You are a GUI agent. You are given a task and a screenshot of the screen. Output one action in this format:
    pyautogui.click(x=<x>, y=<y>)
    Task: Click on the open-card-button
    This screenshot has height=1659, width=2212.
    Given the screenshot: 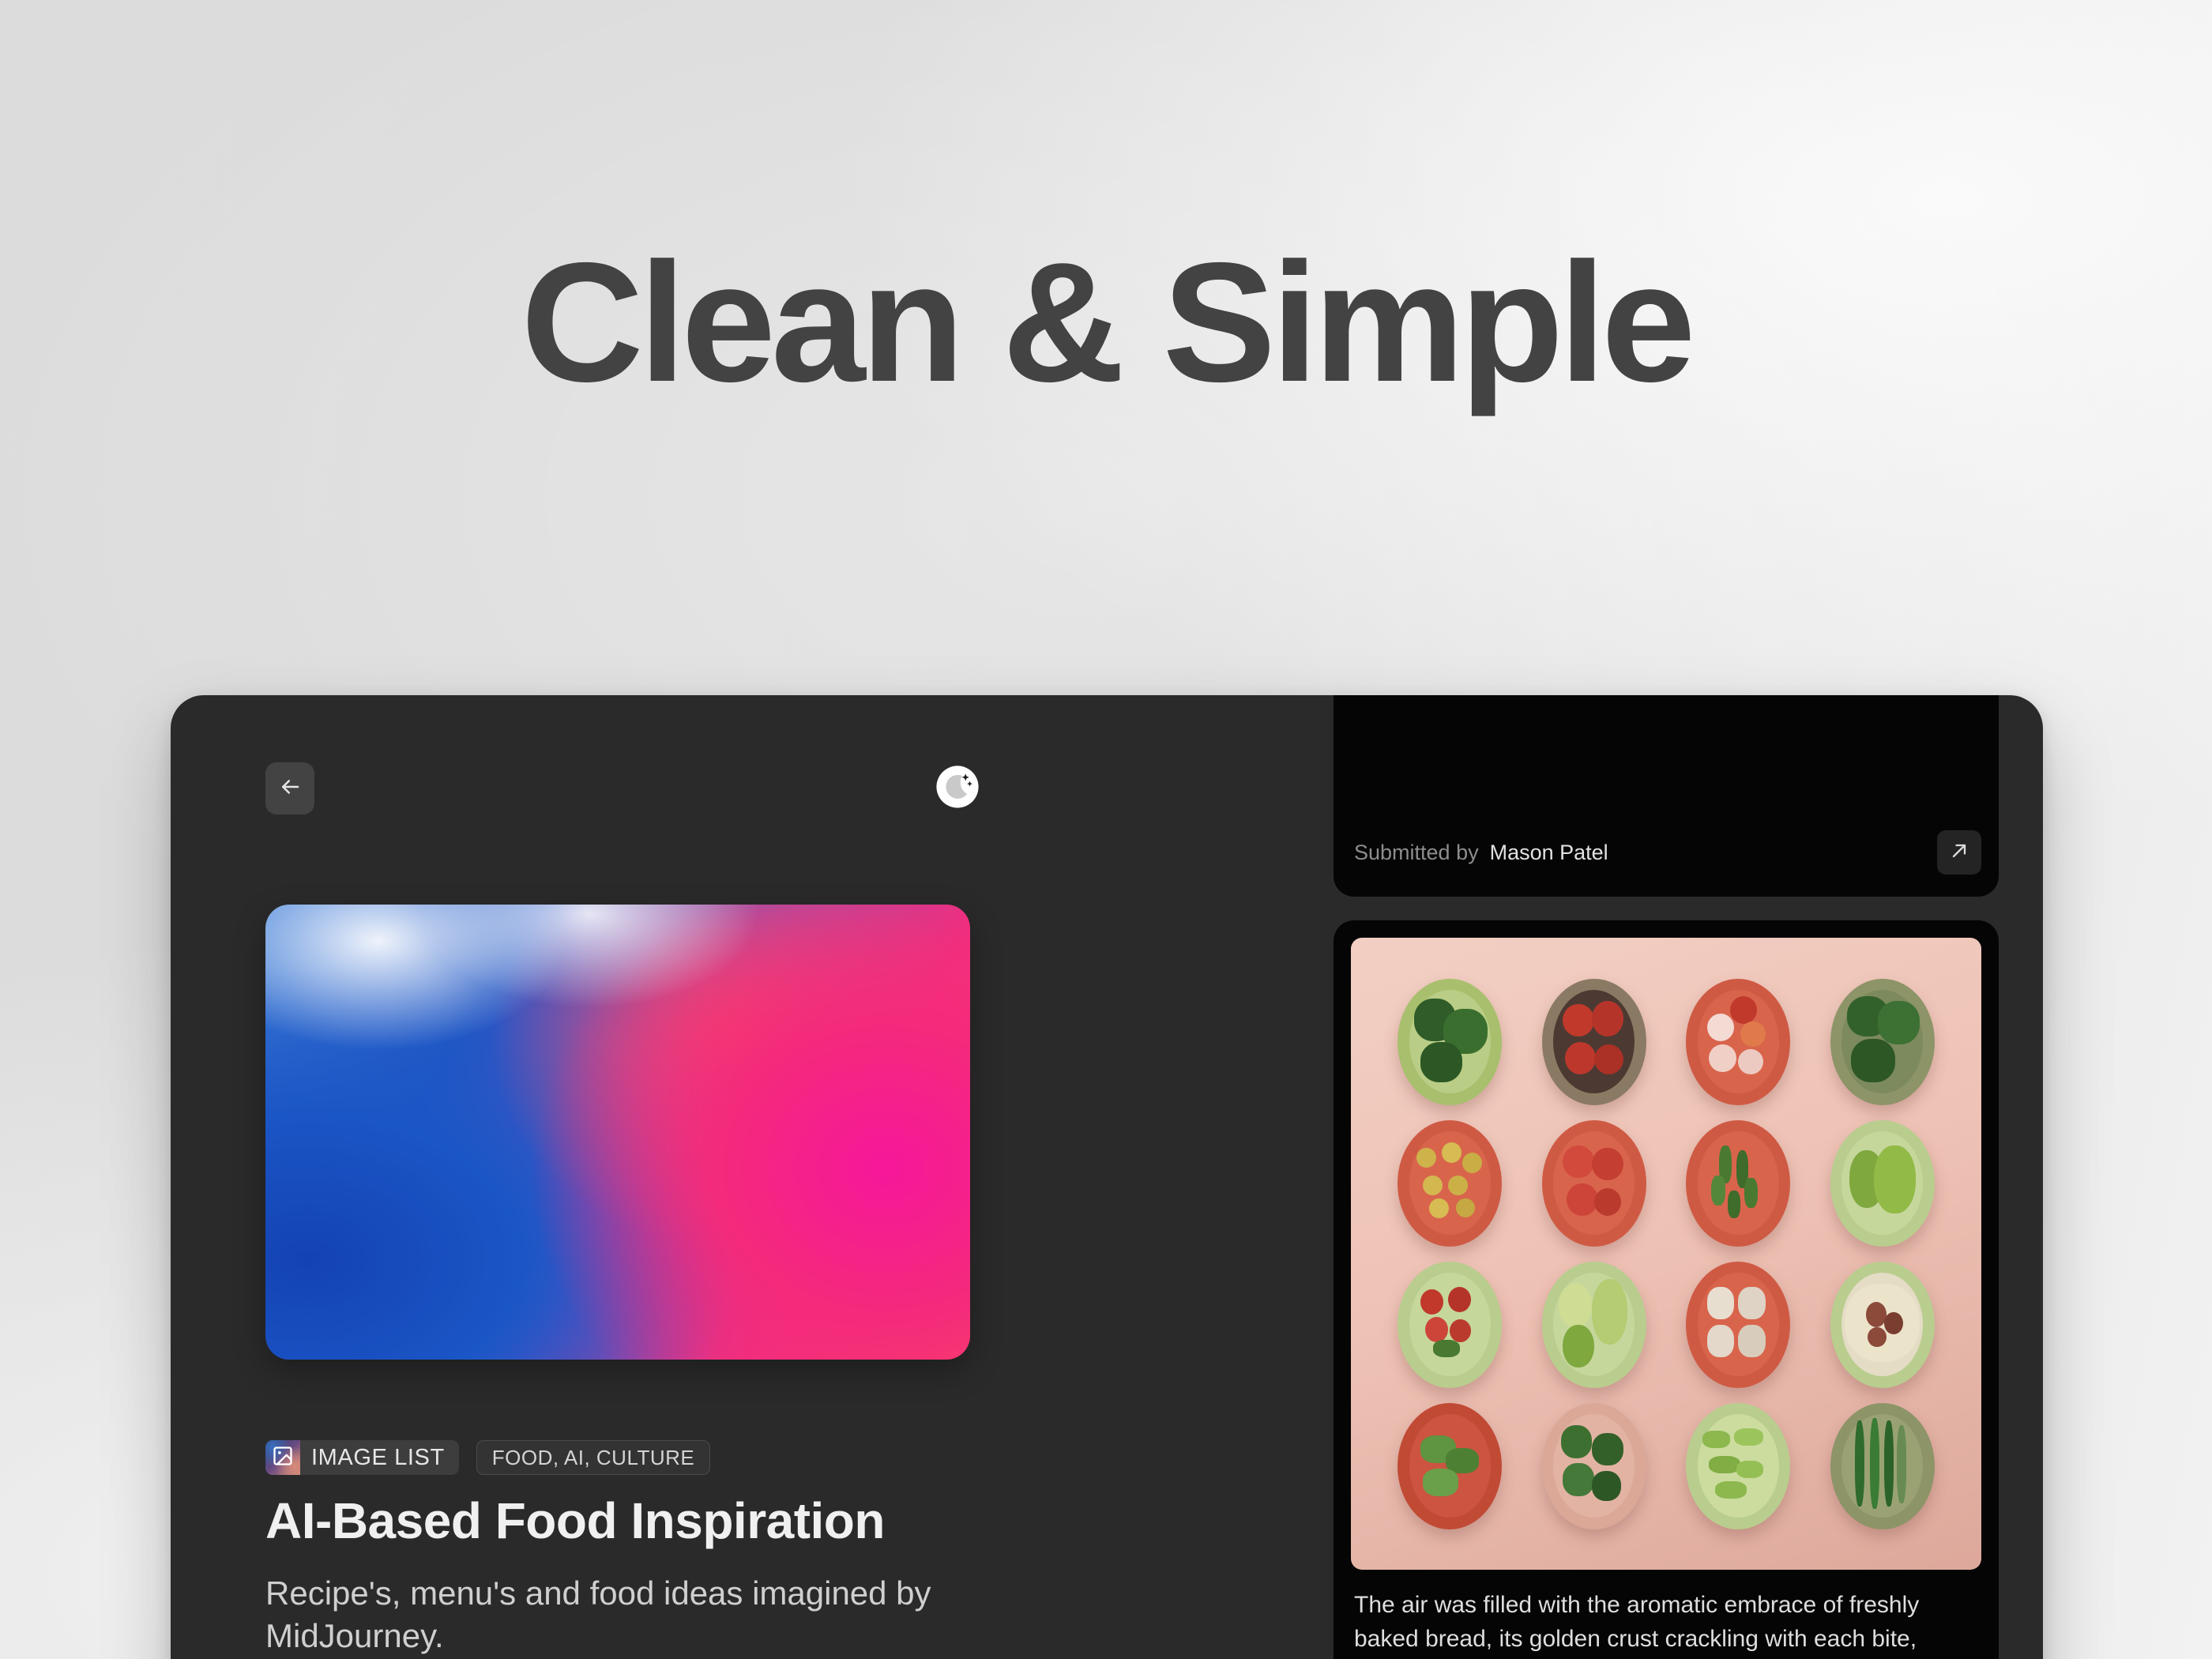 What is the action you would take?
    pyautogui.click(x=1959, y=852)
    